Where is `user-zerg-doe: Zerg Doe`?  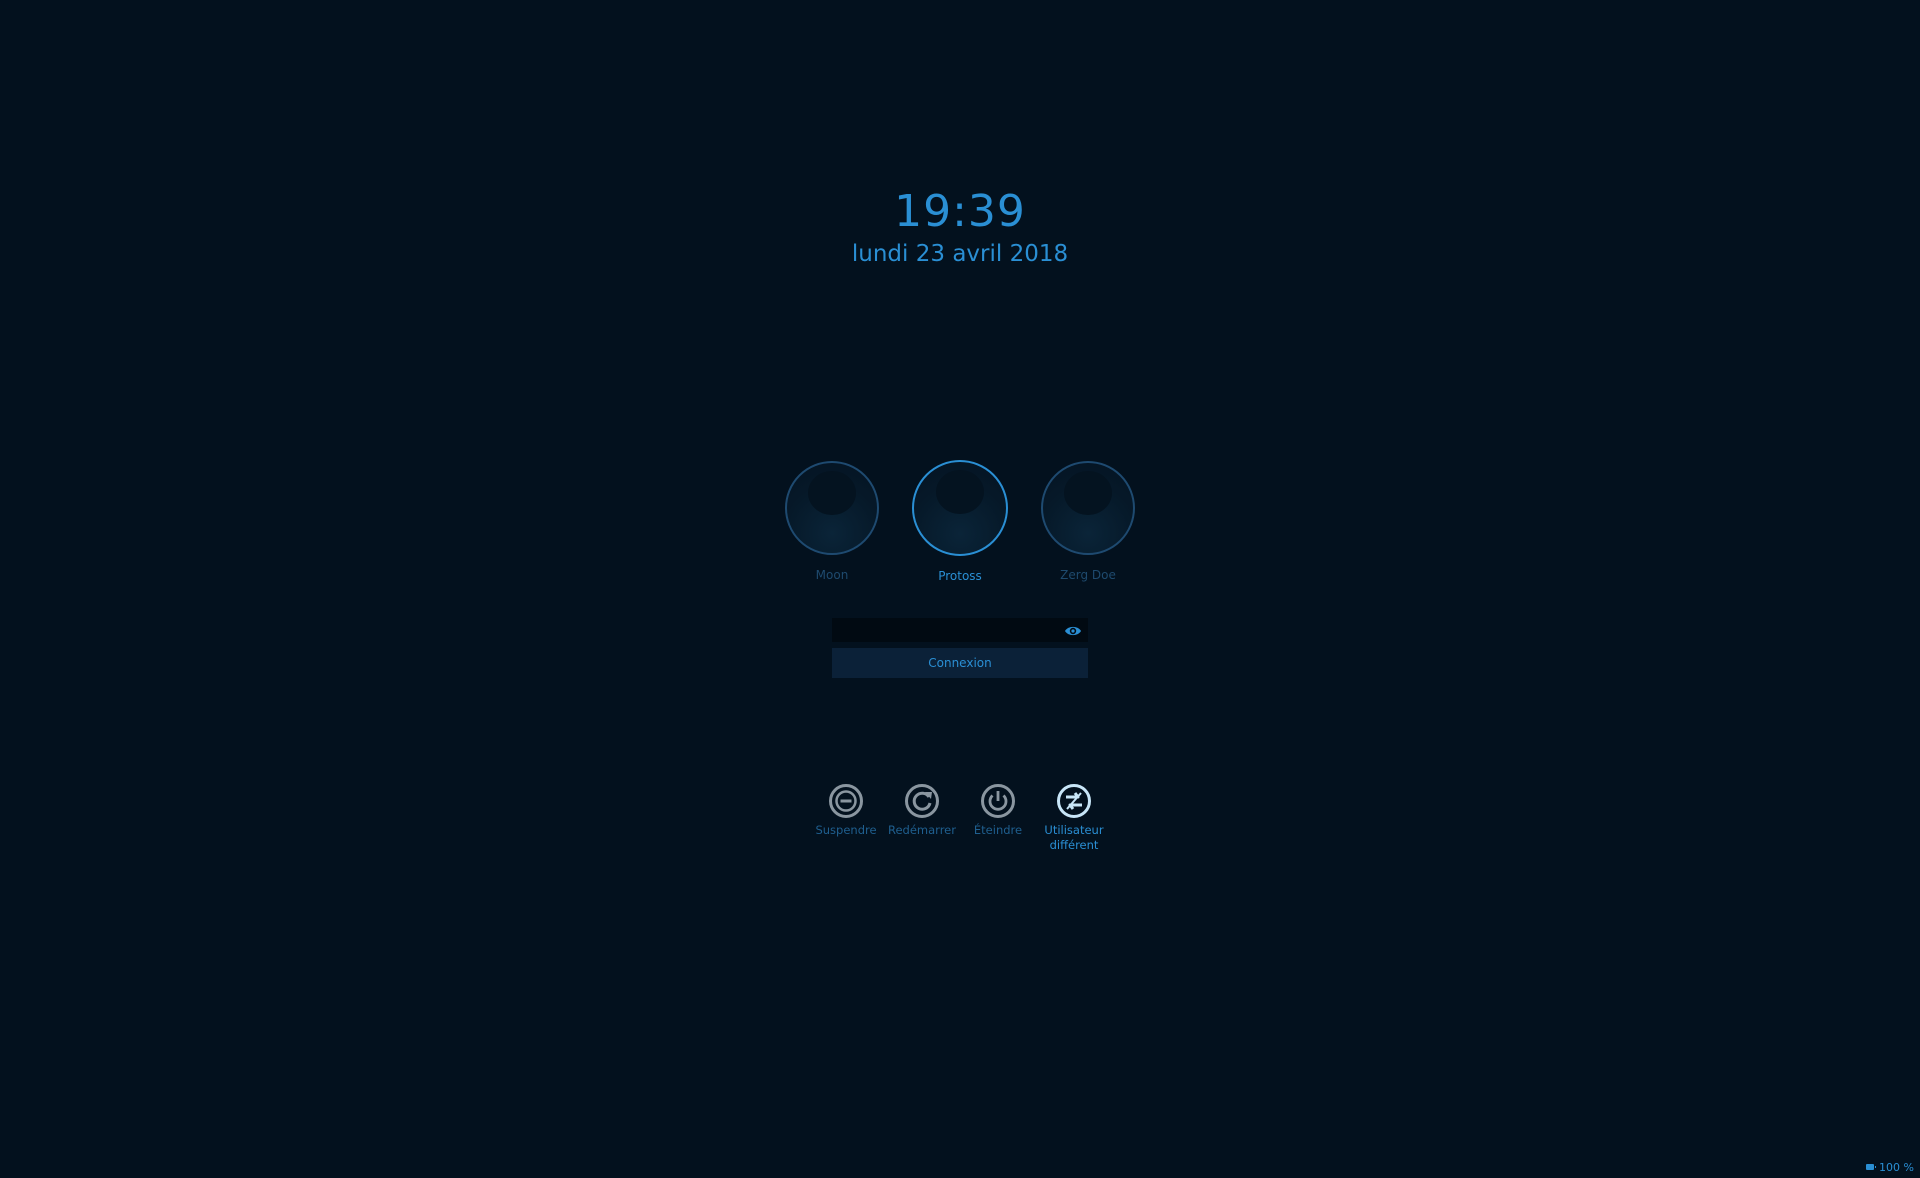
user-zerg-doe: Zerg Doe is located at coordinates (1088, 521).